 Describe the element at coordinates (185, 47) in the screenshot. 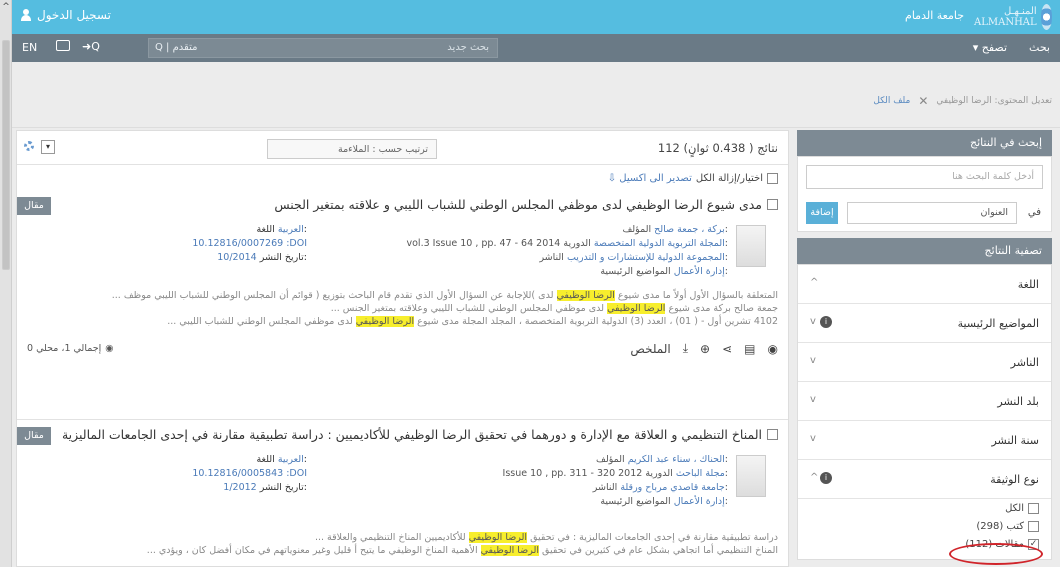

I see `advanced-search-link: متقدم` at that location.